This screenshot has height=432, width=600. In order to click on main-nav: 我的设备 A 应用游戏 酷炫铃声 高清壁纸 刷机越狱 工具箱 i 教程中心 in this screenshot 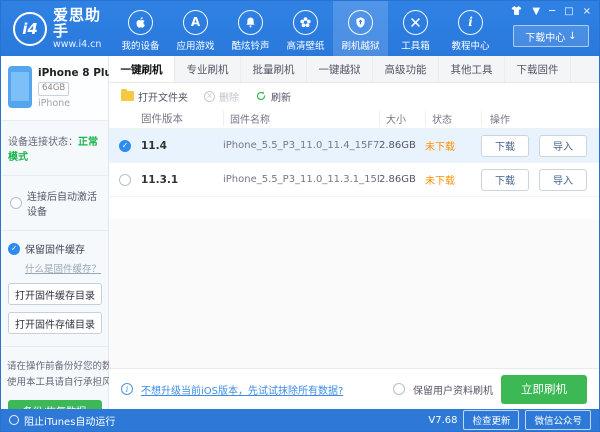, I will do `click(305, 28)`.